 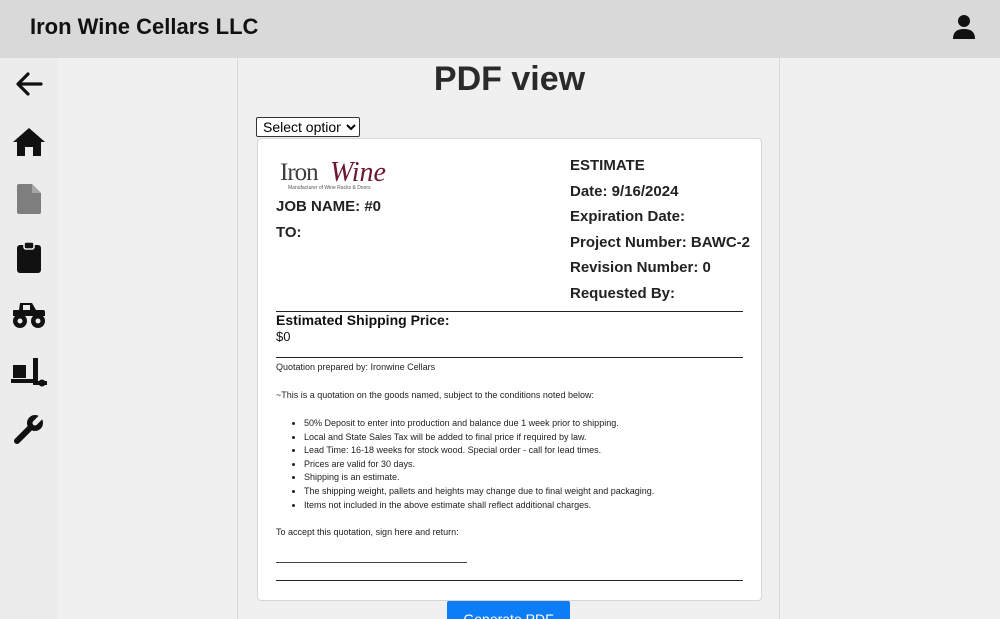 I want to click on sidebar-item-shipping, so click(x=29, y=372).